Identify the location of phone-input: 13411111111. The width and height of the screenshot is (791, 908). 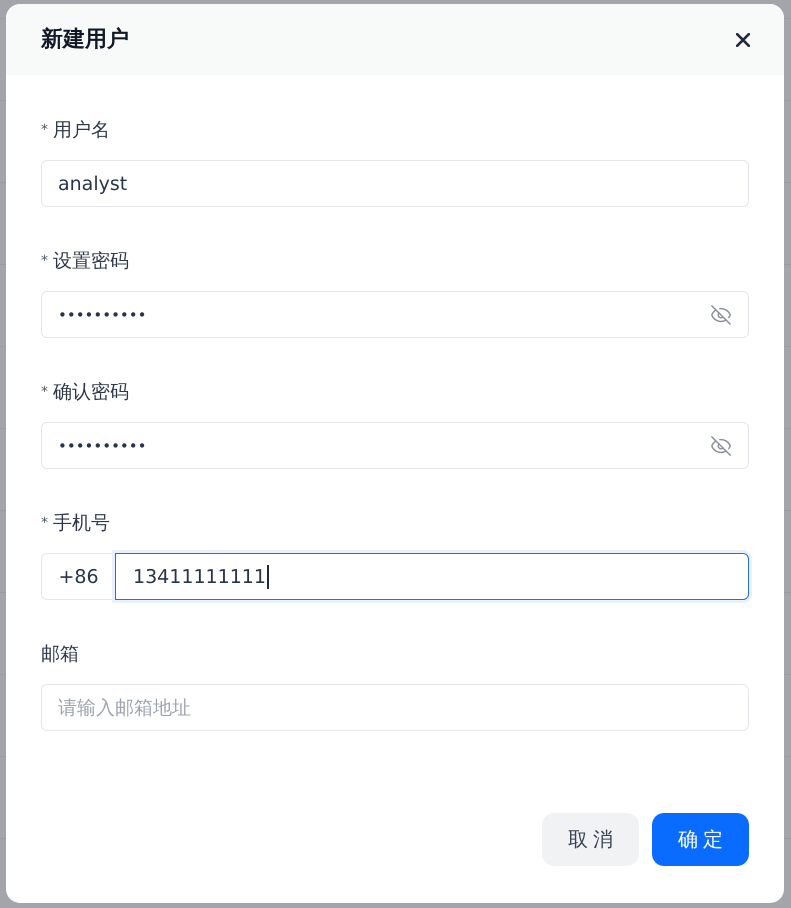
(432, 576).